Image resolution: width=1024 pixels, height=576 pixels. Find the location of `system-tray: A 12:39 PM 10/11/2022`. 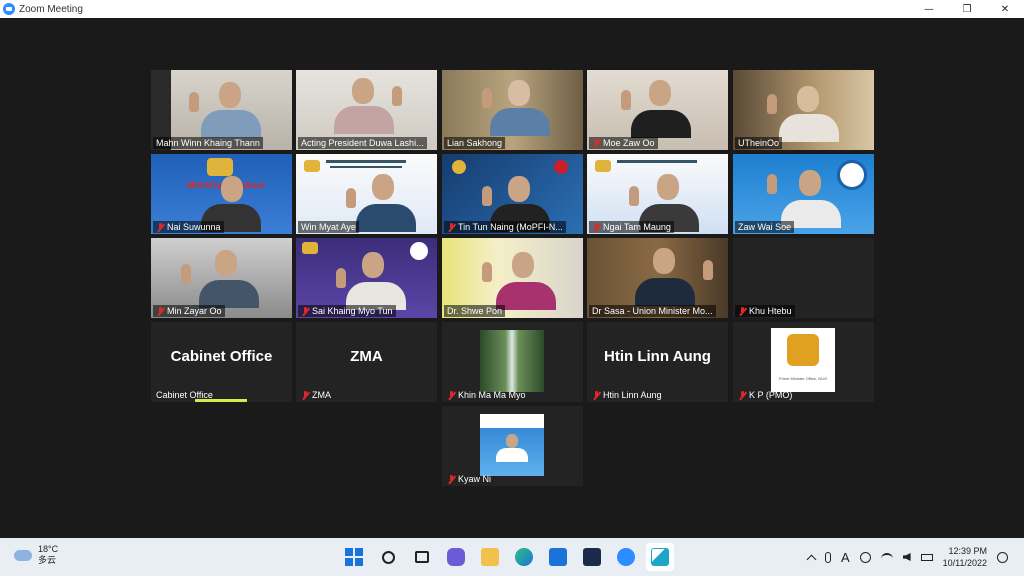

system-tray: A 12:39 PM 10/11/2022 is located at coordinates (907, 557).